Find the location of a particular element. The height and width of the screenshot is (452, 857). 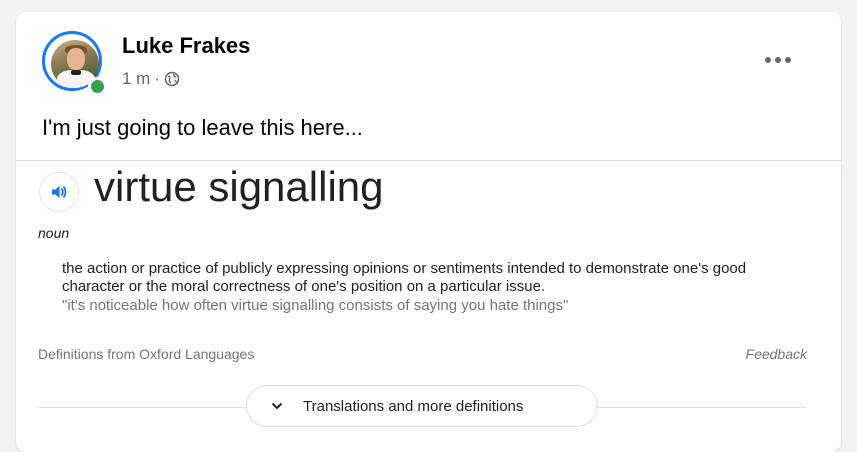

feedback-link: Feedback is located at coordinates (776, 354).